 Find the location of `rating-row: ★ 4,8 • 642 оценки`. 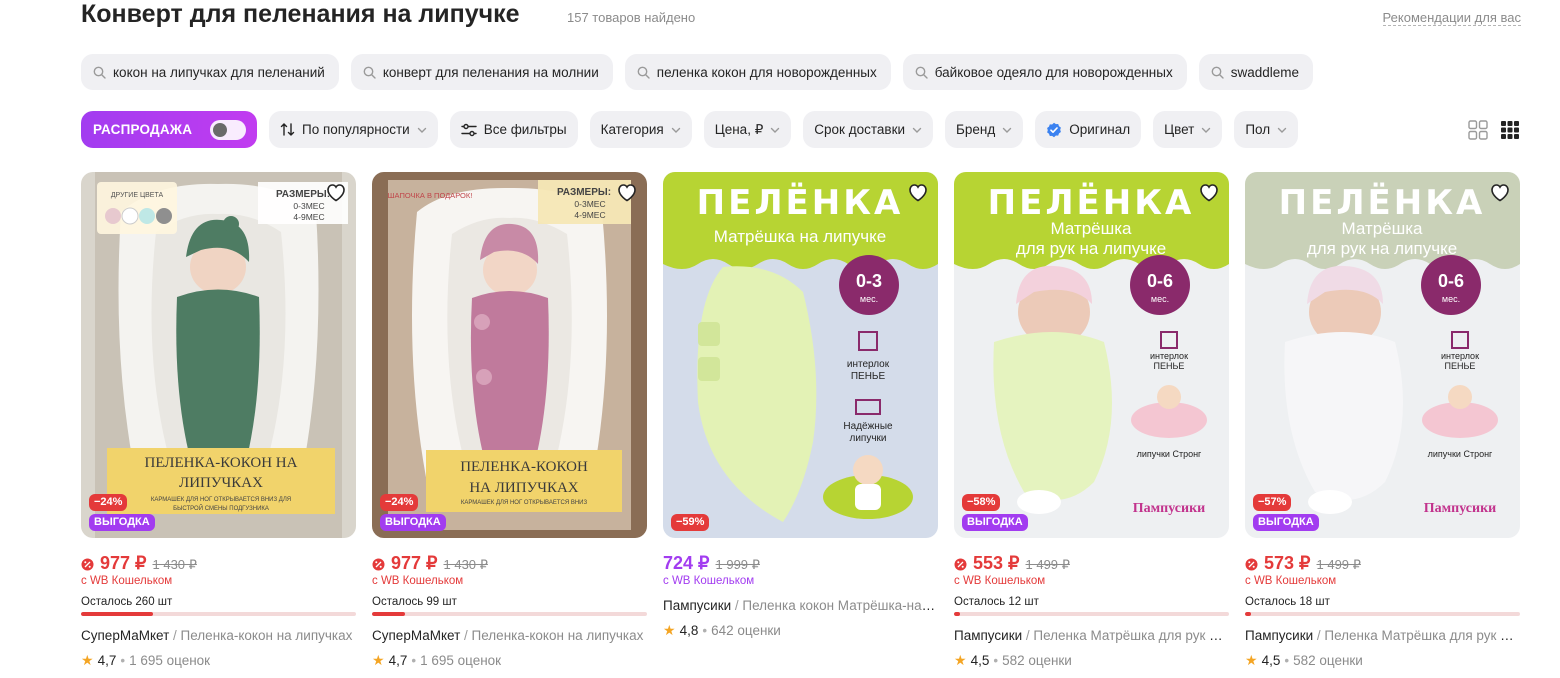

rating-row: ★ 4,8 • 642 оценки is located at coordinates (722, 630).